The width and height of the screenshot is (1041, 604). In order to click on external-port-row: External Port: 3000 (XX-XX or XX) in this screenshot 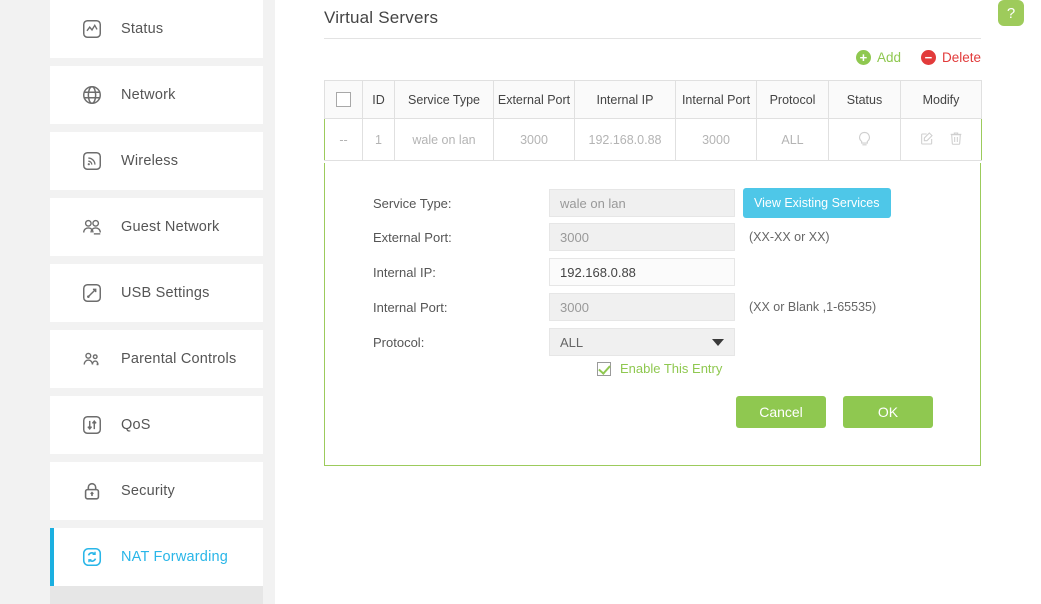, I will do `click(652, 237)`.